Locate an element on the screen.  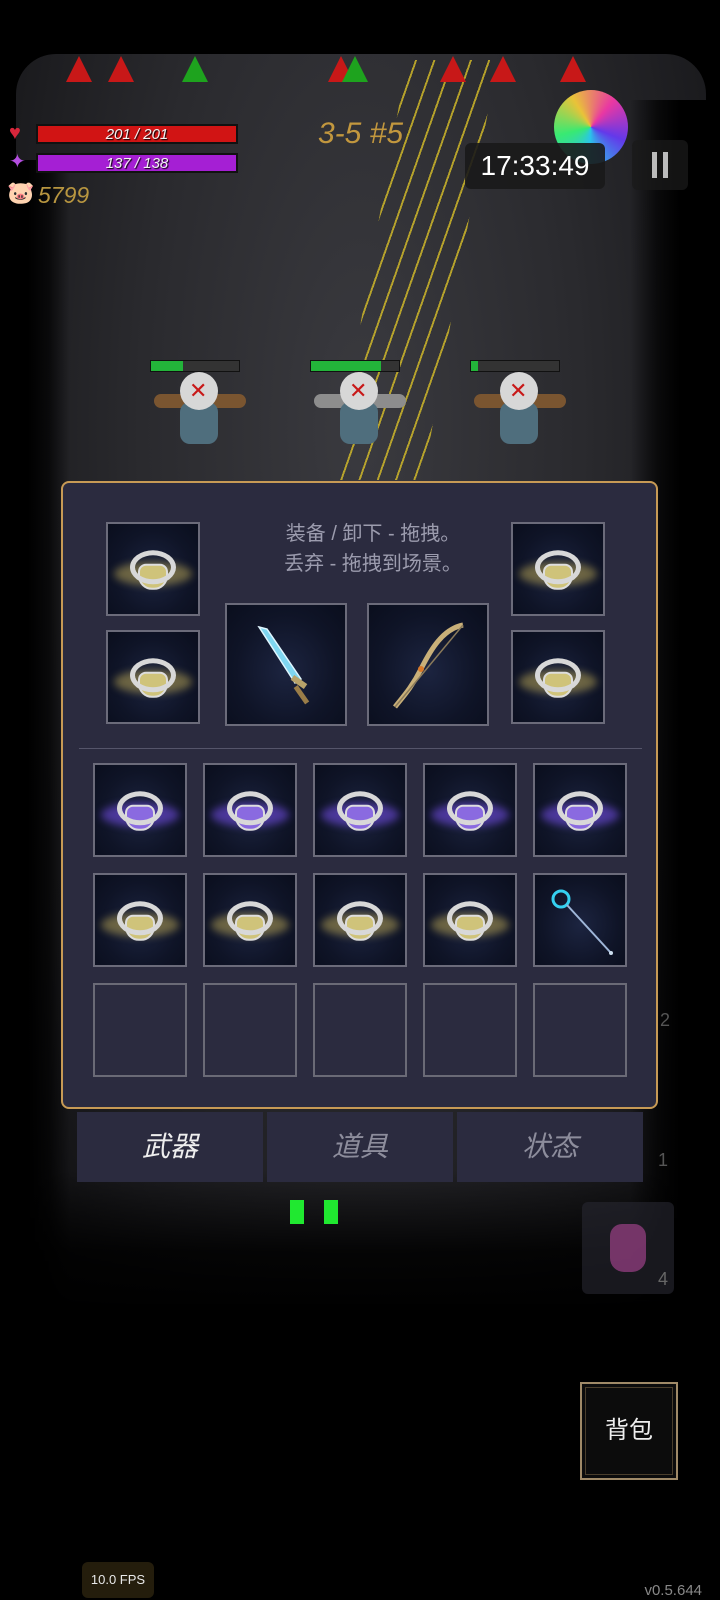
tab-status: 状态 is located at coordinates (550, 1147).